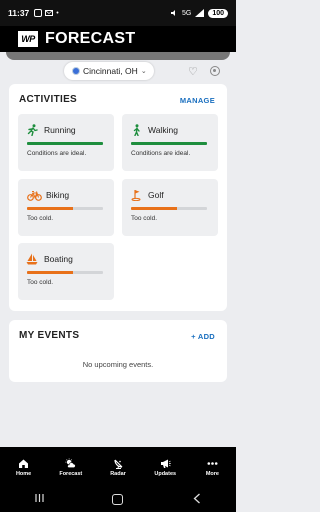  Describe the element at coordinates (212, 463) in the screenshot. I see `dots-icon` at that location.